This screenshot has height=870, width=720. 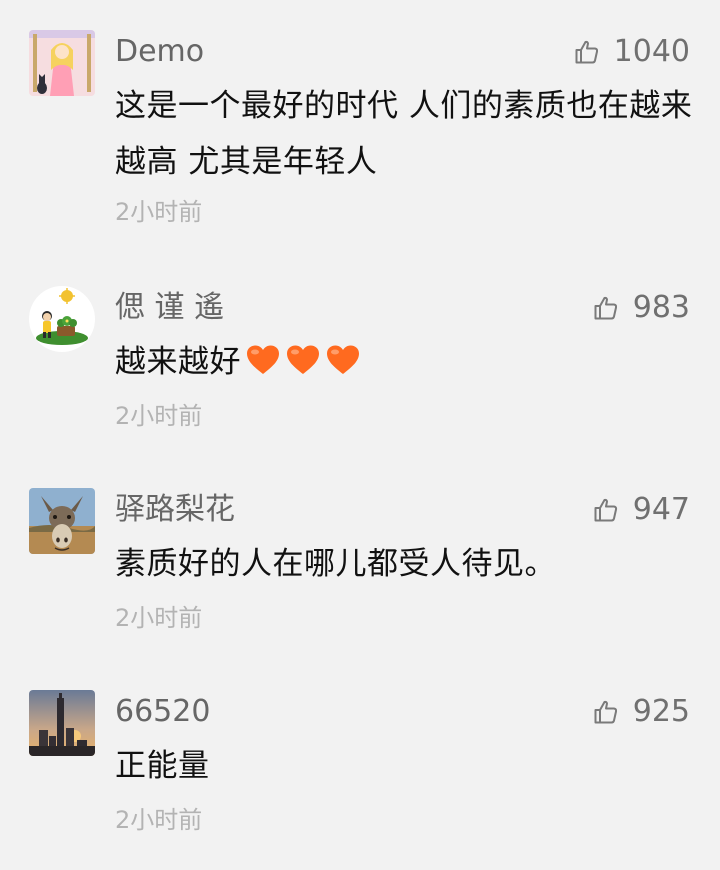 What do you see at coordinates (335, 564) in the screenshot?
I see `comment-text: 素质好的人在哪儿都受人待见。` at bounding box center [335, 564].